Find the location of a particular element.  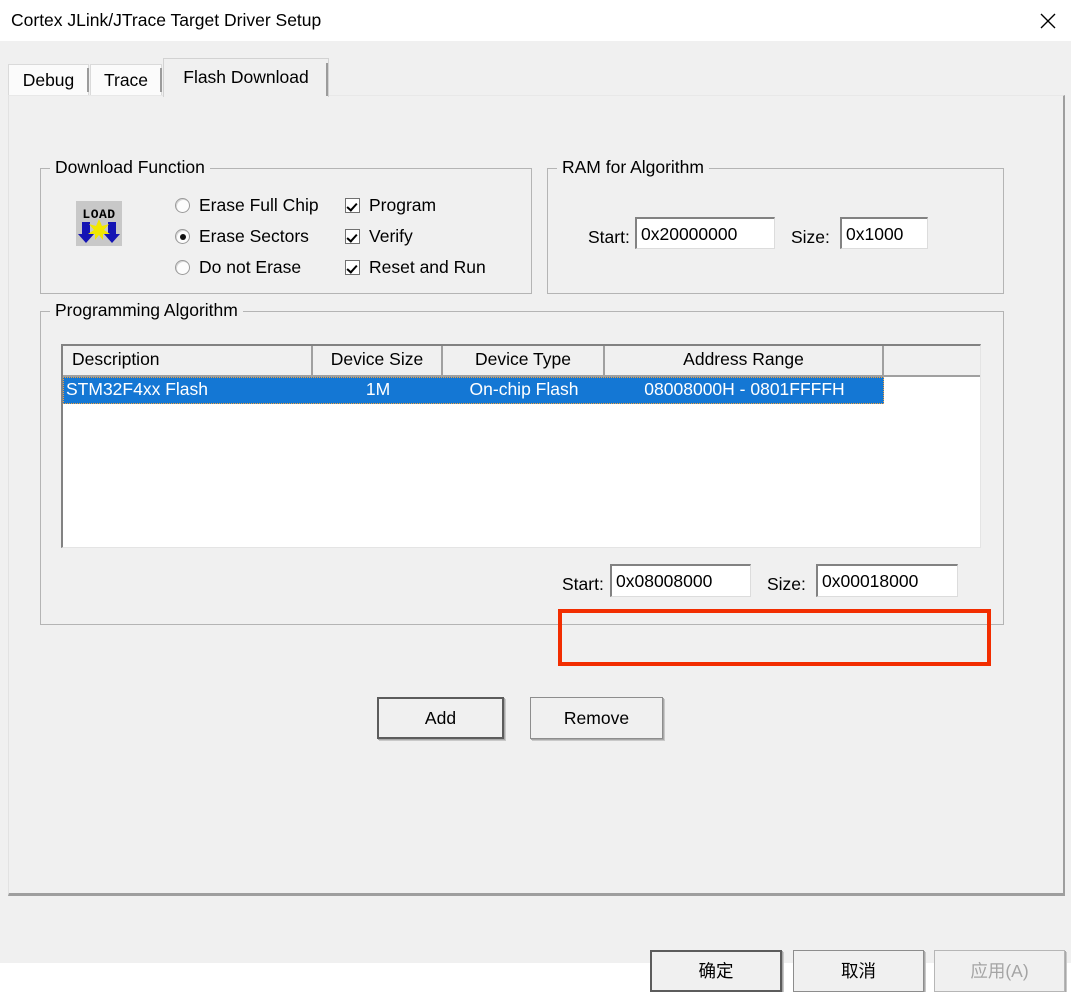

cancel-button-label: 取消 is located at coordinates (858, 971).